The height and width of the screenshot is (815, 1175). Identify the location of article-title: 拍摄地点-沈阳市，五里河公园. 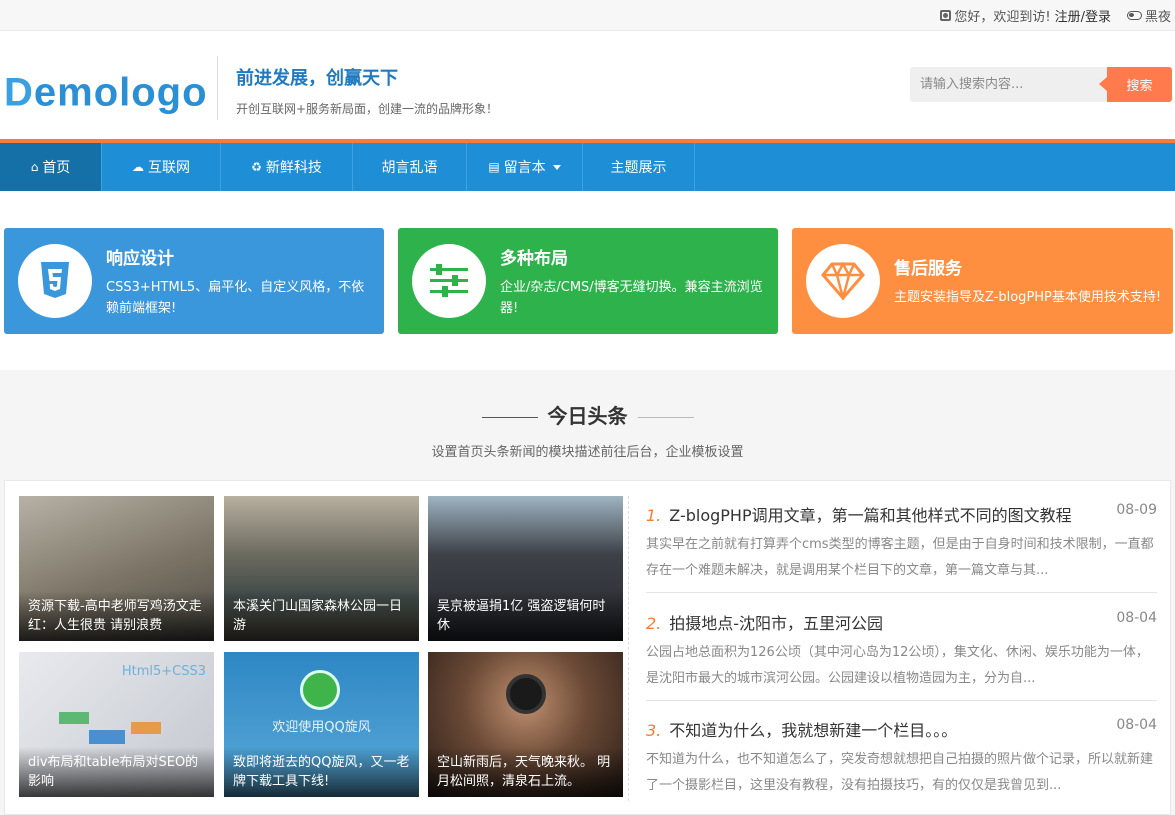
(776, 623).